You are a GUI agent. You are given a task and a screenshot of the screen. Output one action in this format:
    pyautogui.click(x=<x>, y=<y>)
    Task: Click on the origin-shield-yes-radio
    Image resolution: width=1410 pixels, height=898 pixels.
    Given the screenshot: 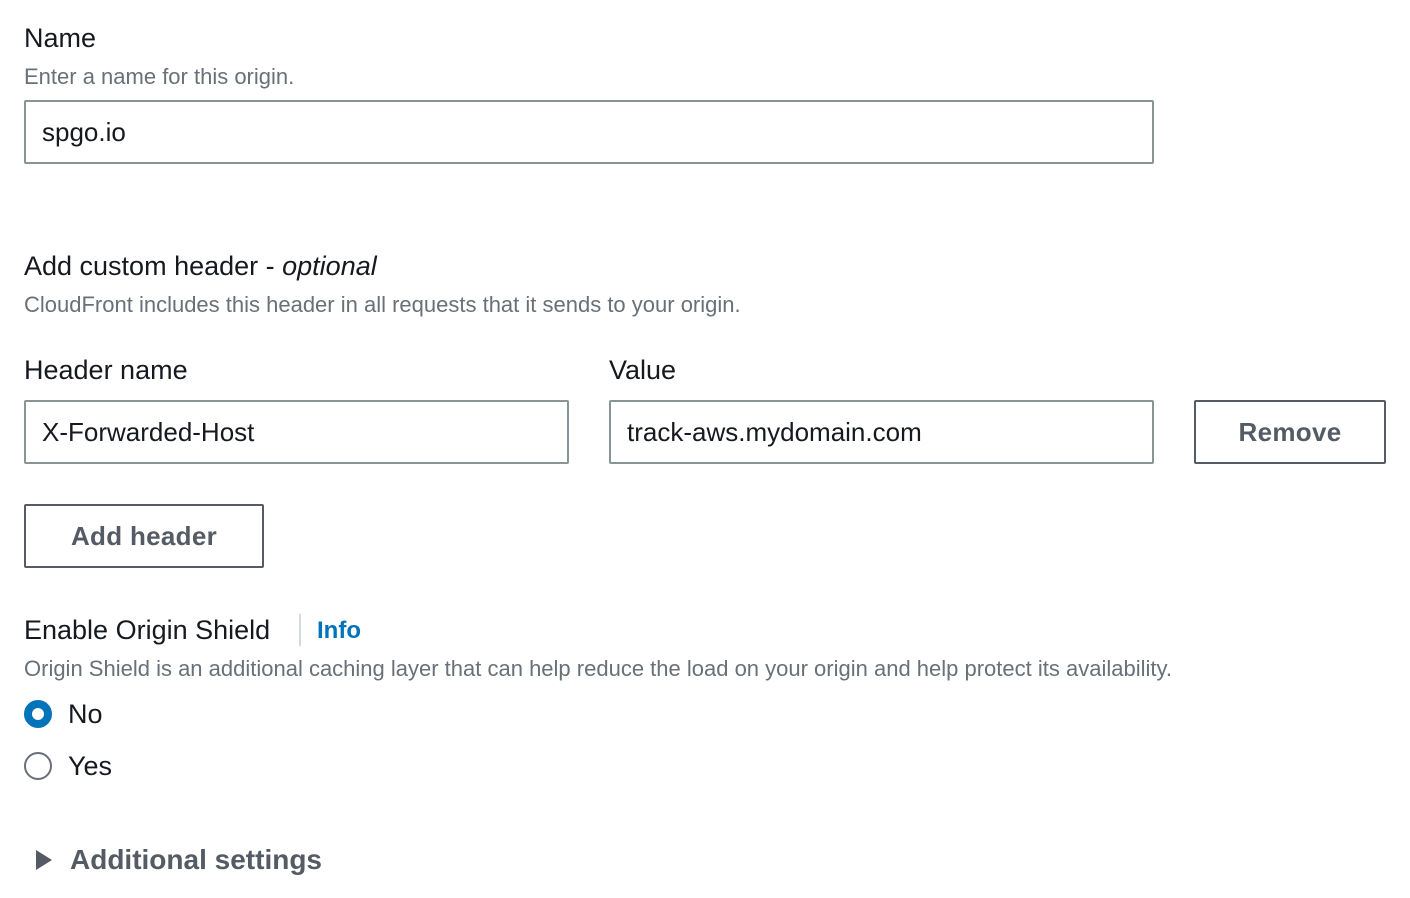 What is the action you would take?
    pyautogui.click(x=38, y=766)
    